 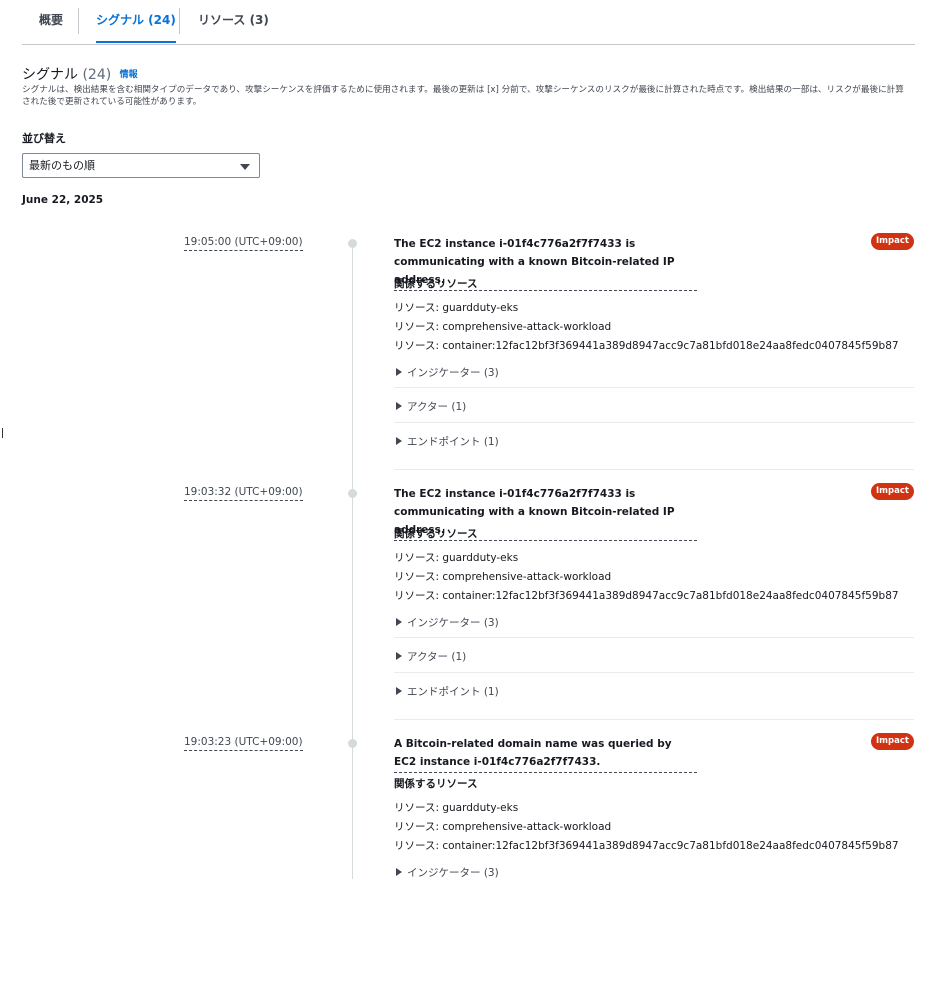 What do you see at coordinates (63, 200) in the screenshot?
I see `date-heading: June 22, 2025` at bounding box center [63, 200].